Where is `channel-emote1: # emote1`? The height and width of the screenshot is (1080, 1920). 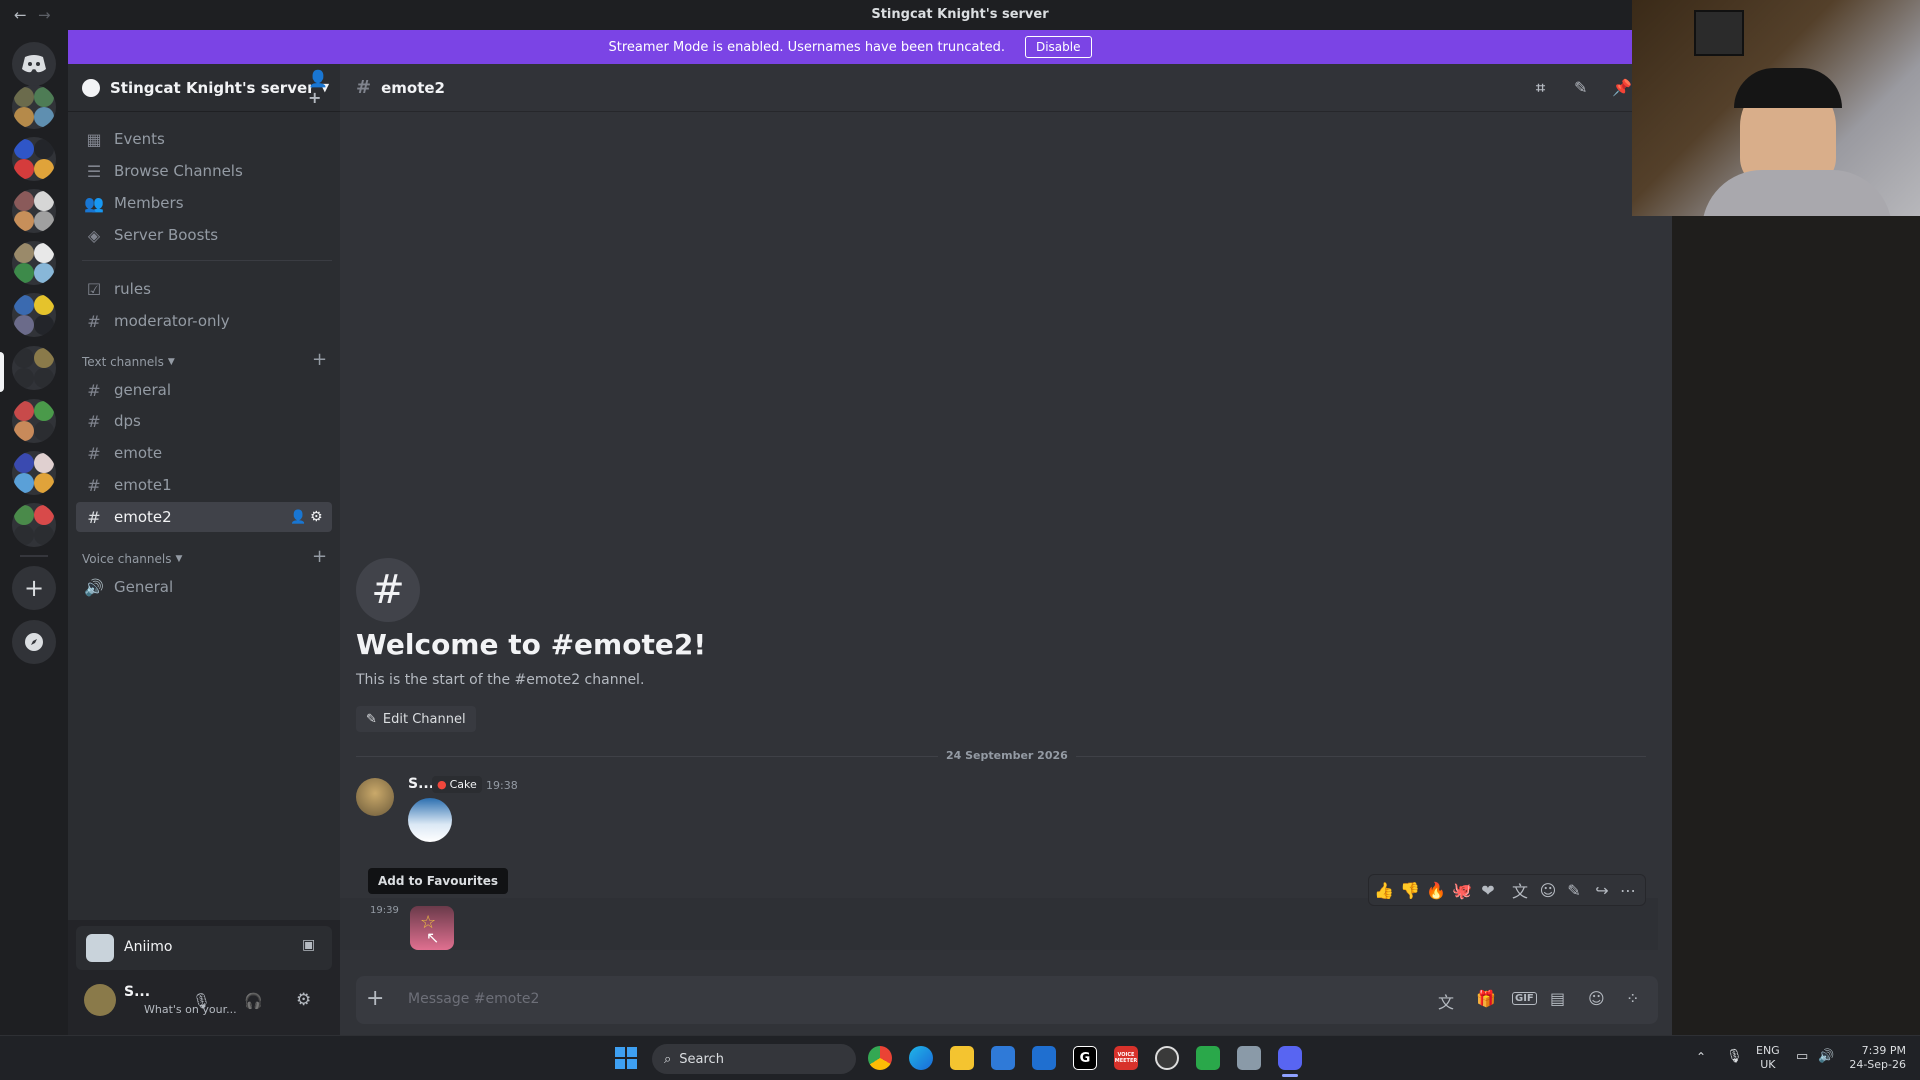 channel-emote1: # emote1 is located at coordinates (204, 485).